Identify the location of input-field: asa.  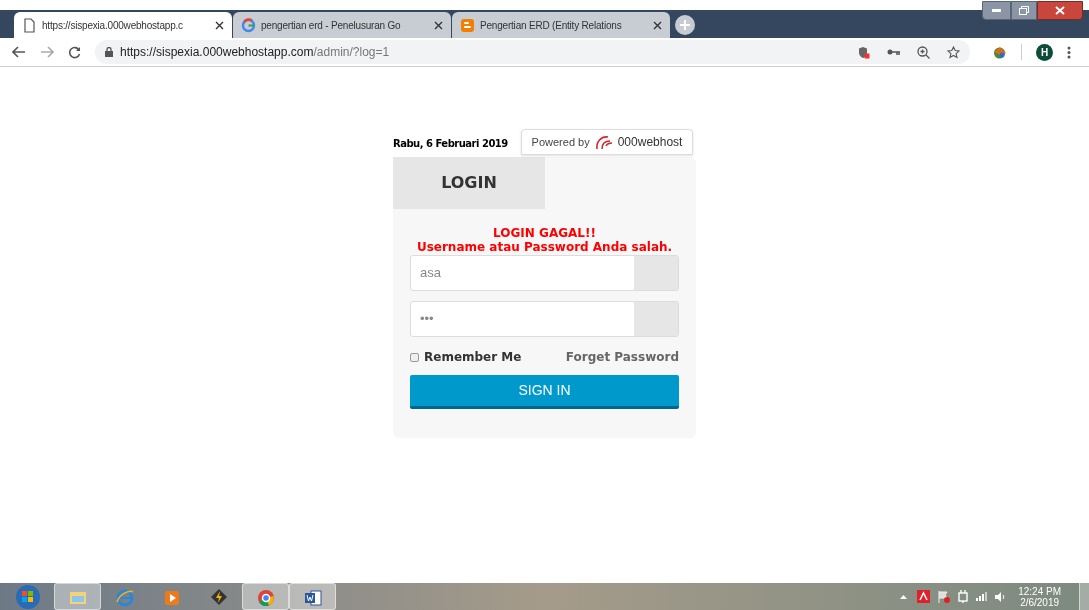
(544, 273).